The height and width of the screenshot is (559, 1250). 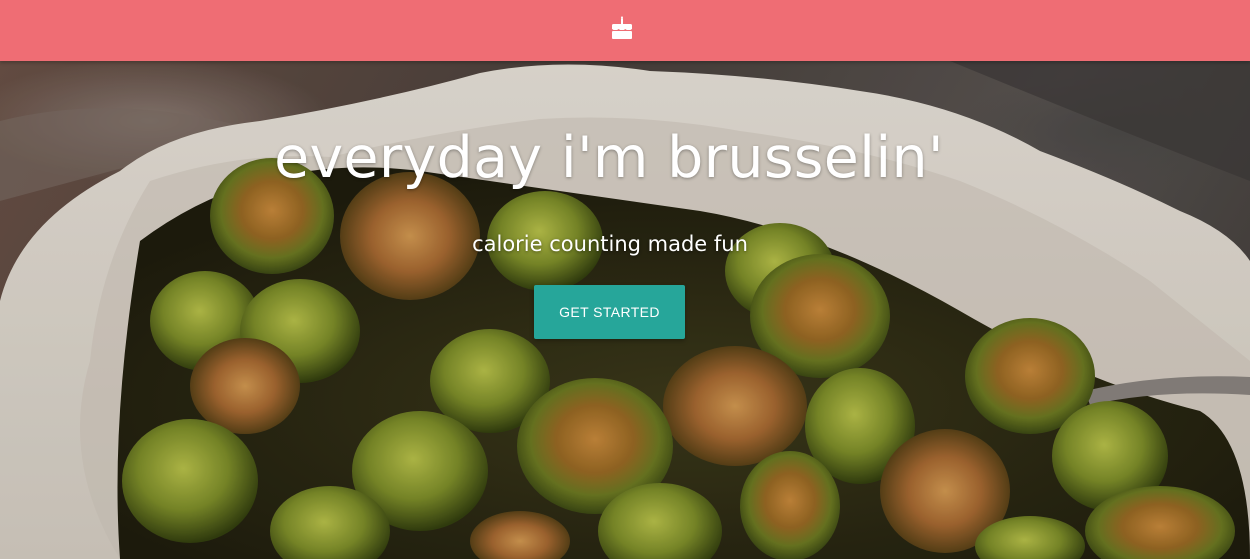 I want to click on hero-subtitle: calorie counting made fun, so click(x=610, y=244).